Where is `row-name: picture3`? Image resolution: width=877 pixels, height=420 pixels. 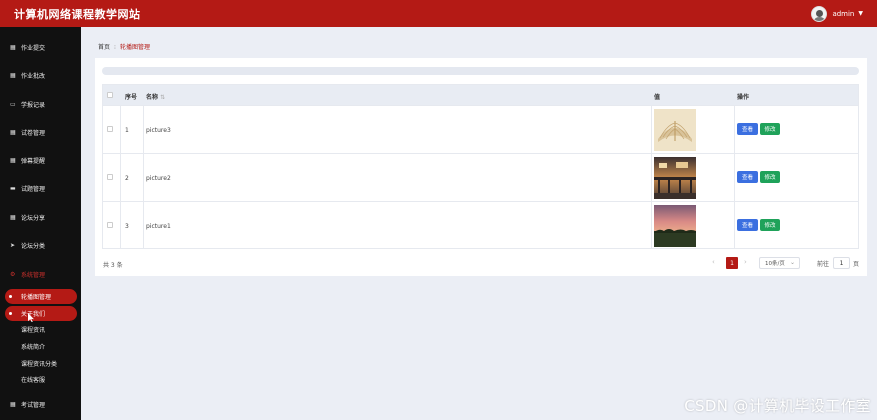 row-name: picture3 is located at coordinates (158, 130).